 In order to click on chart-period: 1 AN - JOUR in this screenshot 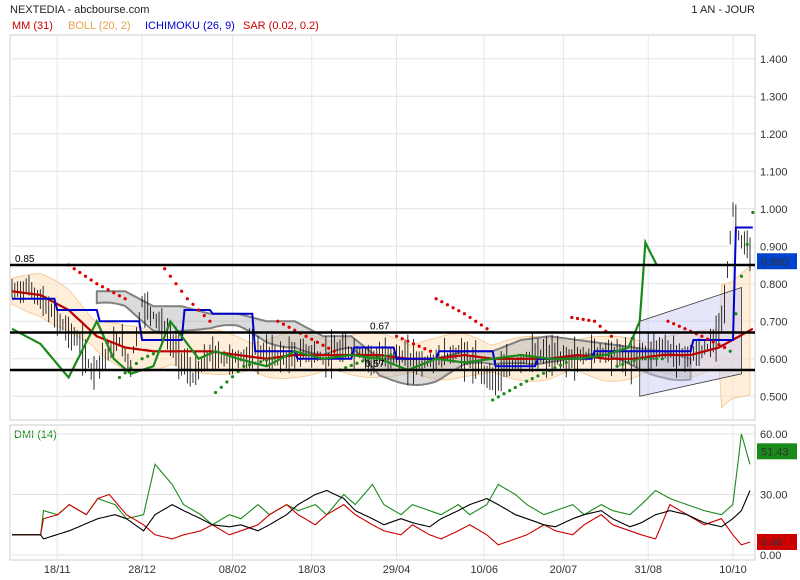, I will do `click(723, 10)`.